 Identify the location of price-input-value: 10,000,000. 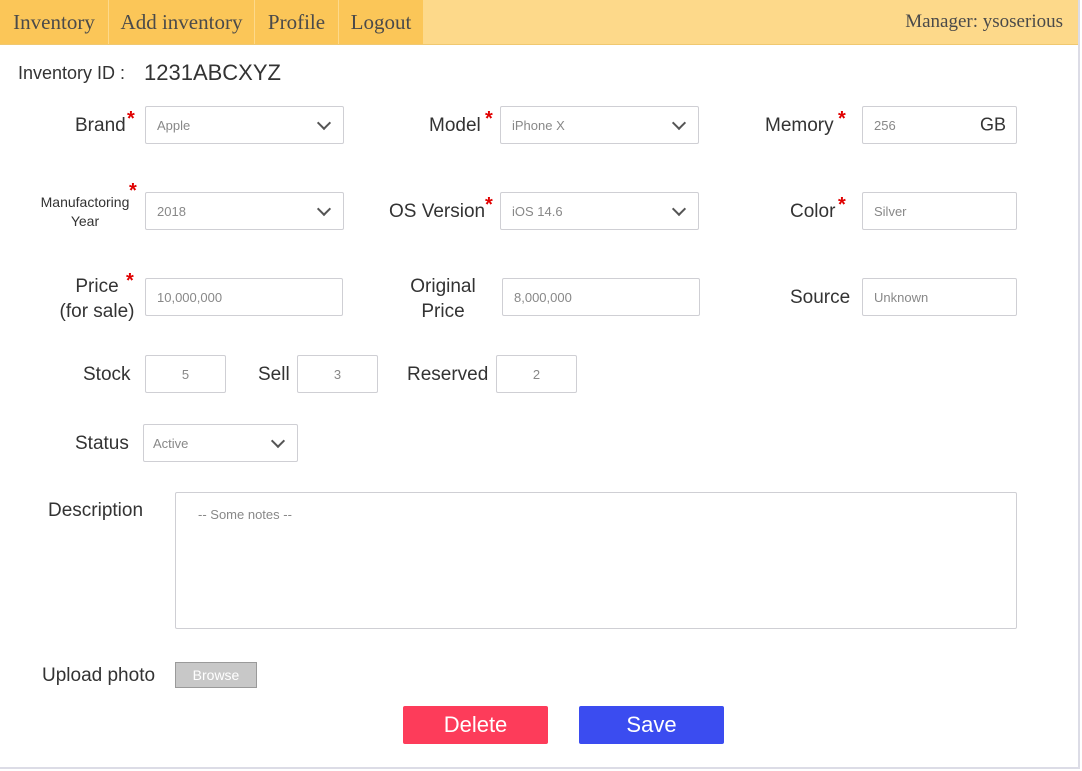
(190, 297).